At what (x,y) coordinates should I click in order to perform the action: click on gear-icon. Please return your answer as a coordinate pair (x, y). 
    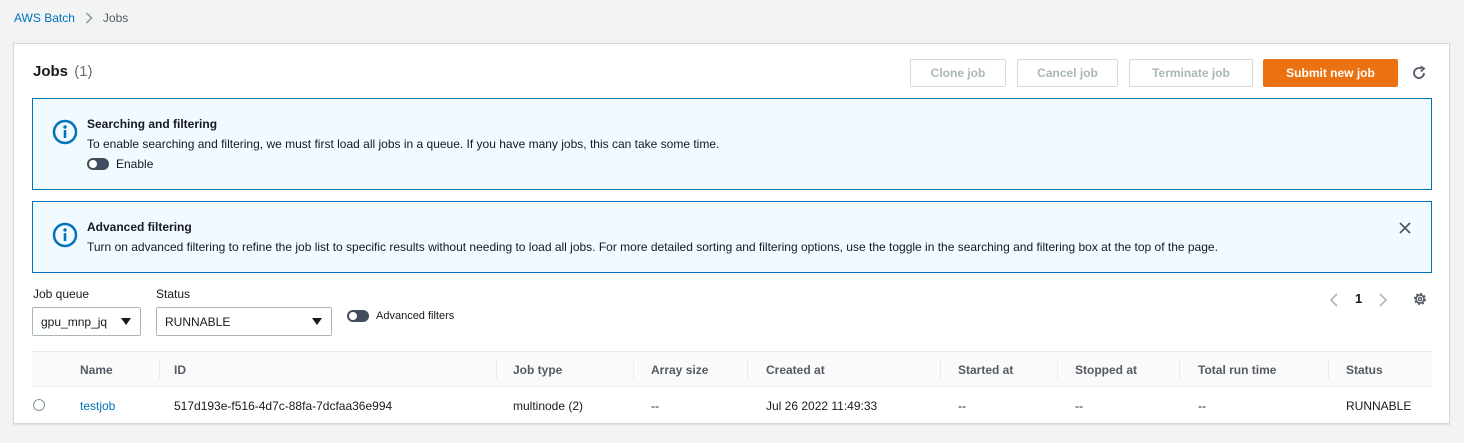
    Looking at the image, I should click on (1420, 299).